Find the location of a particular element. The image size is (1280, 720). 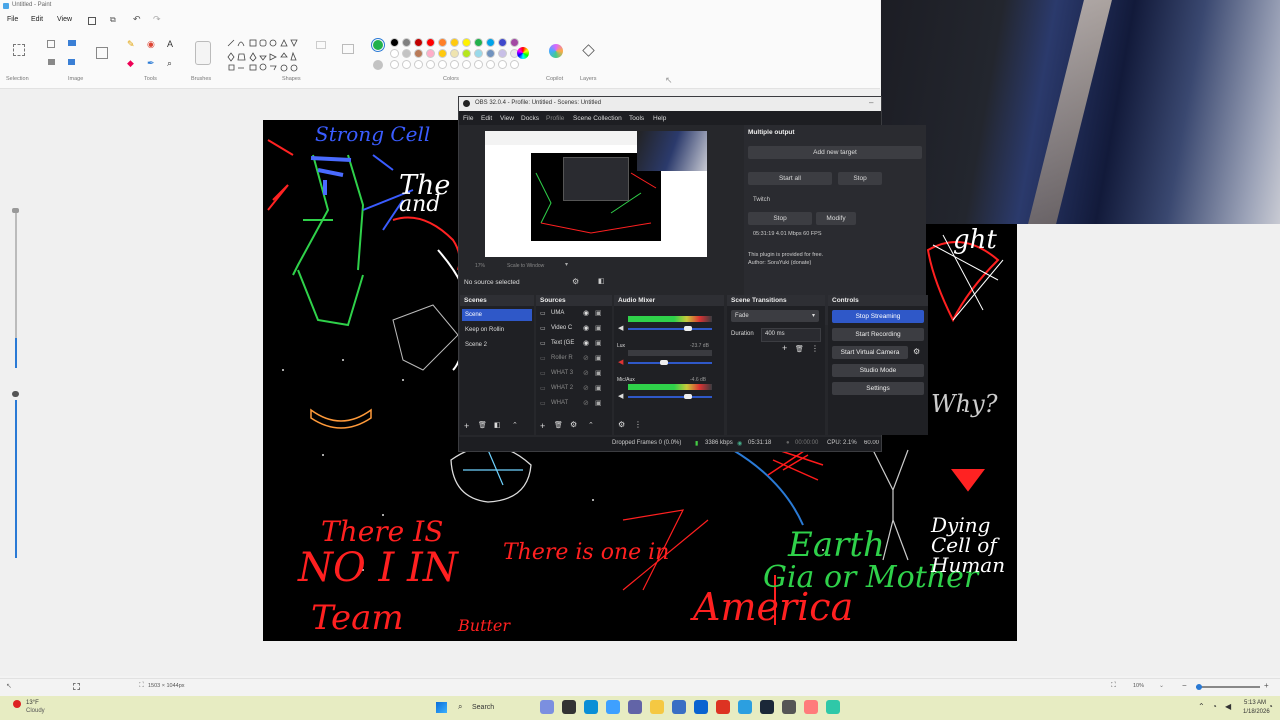

obs-menu-profile: Profile is located at coordinates (555, 118).